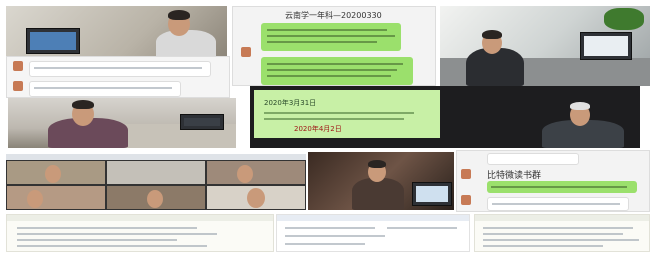 The image size is (656, 256). I want to click on chat-screenshot-top: 云南学一年科—20200330, so click(334, 46).